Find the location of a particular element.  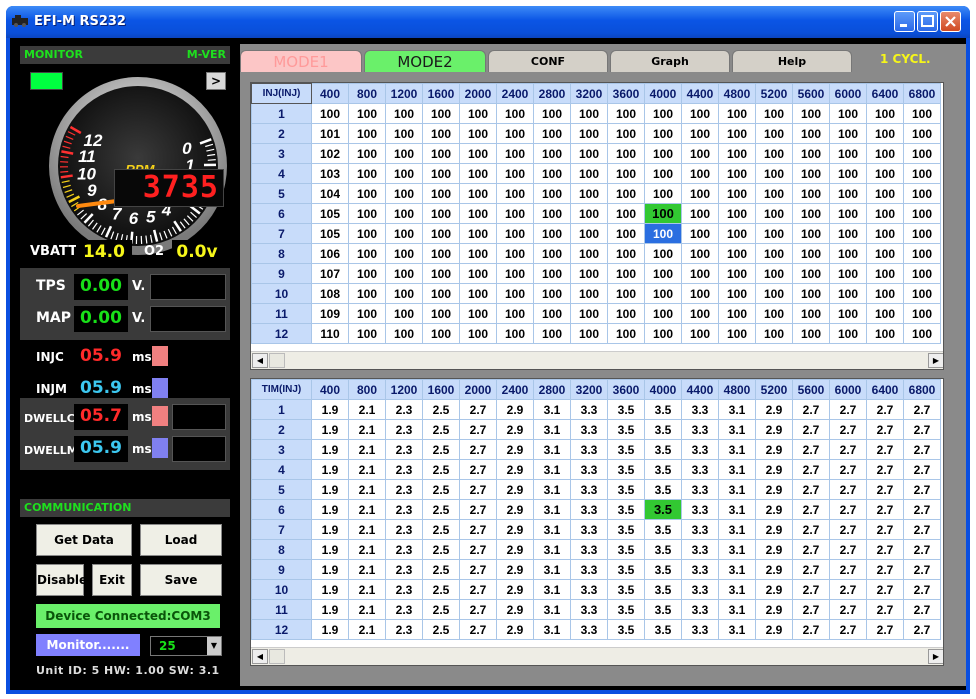

chevron-down-icon: ▼ is located at coordinates (214, 646).